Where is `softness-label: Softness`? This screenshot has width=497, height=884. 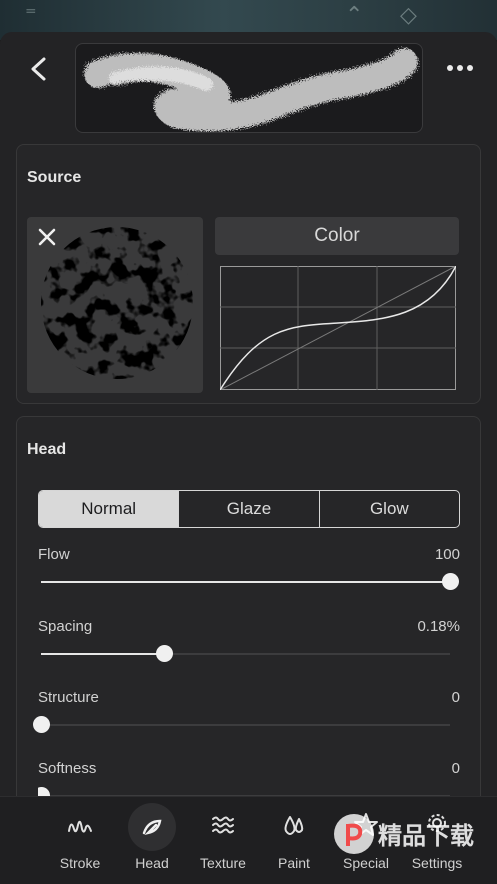 softness-label: Softness is located at coordinates (67, 768).